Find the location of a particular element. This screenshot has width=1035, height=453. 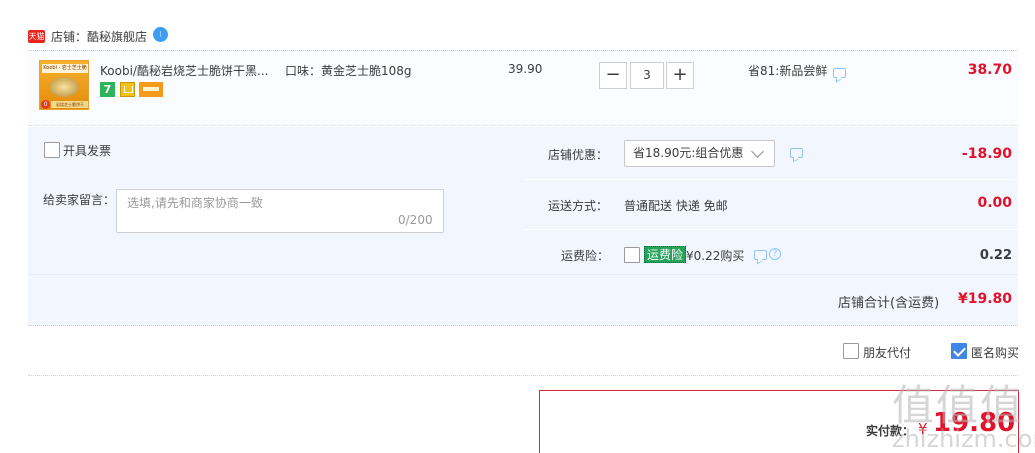

item-subtotal: 38.70 is located at coordinates (989, 70).